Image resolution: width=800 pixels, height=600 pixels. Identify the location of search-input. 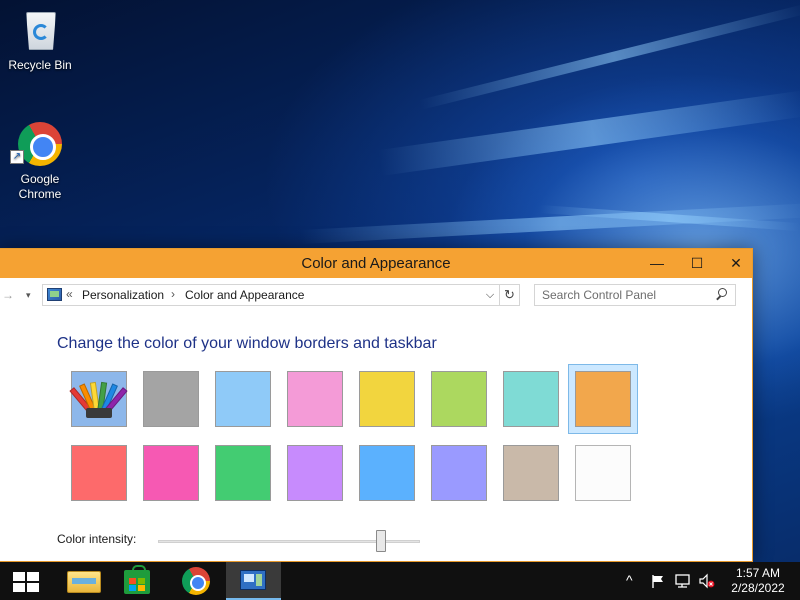
(622, 295).